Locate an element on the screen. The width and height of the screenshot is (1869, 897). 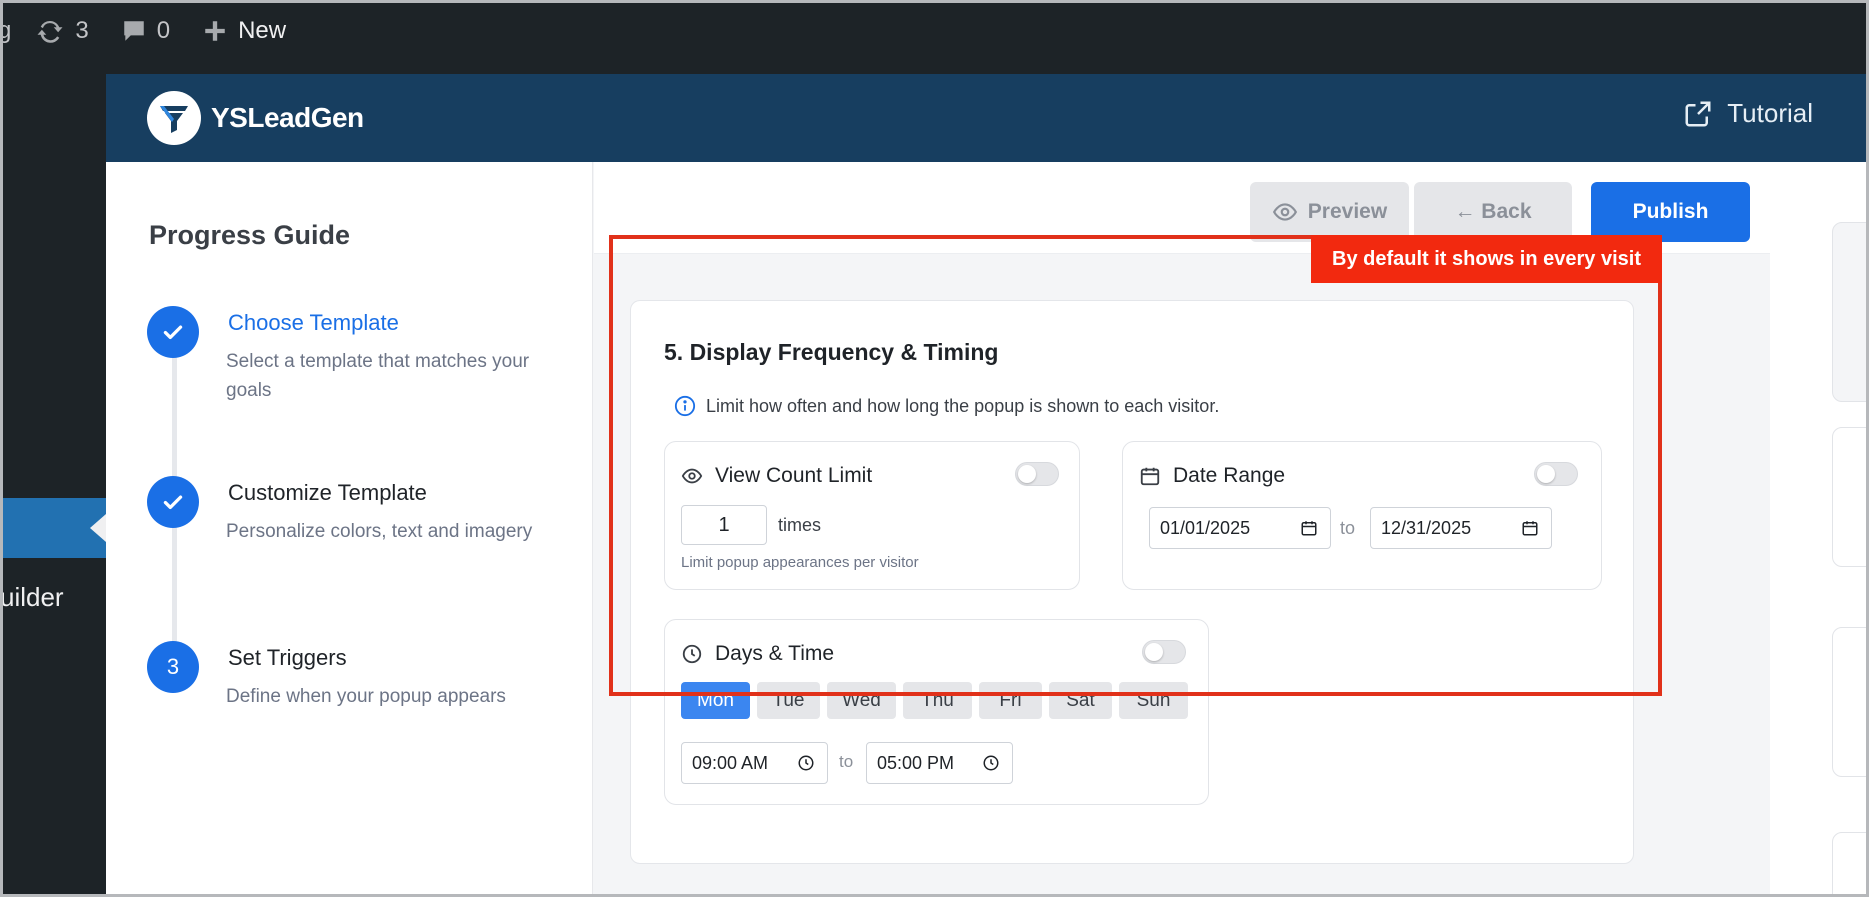
funnel-logo-icon is located at coordinates (174, 119).